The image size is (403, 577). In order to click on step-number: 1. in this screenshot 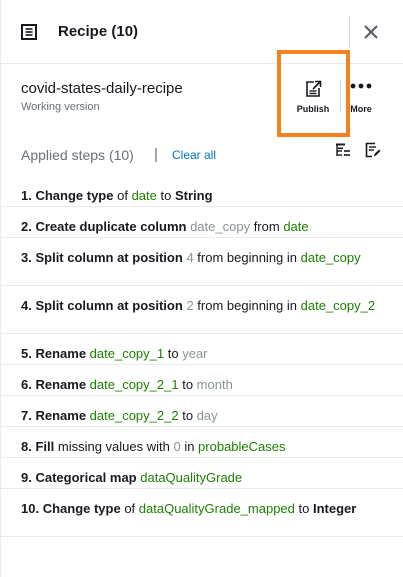, I will do `click(28, 195)`.